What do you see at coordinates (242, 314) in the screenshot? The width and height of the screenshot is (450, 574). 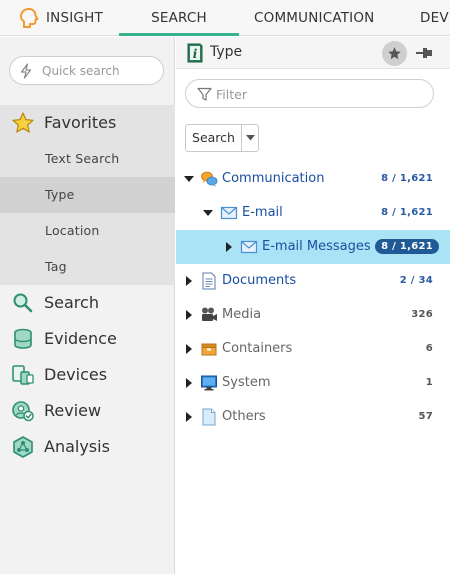 I see `tree-node-label: Media` at bounding box center [242, 314].